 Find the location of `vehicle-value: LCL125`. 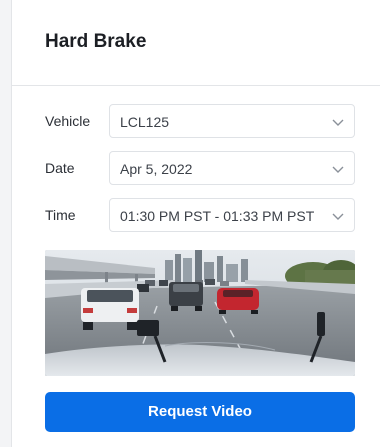

vehicle-value: LCL125 is located at coordinates (145, 122).